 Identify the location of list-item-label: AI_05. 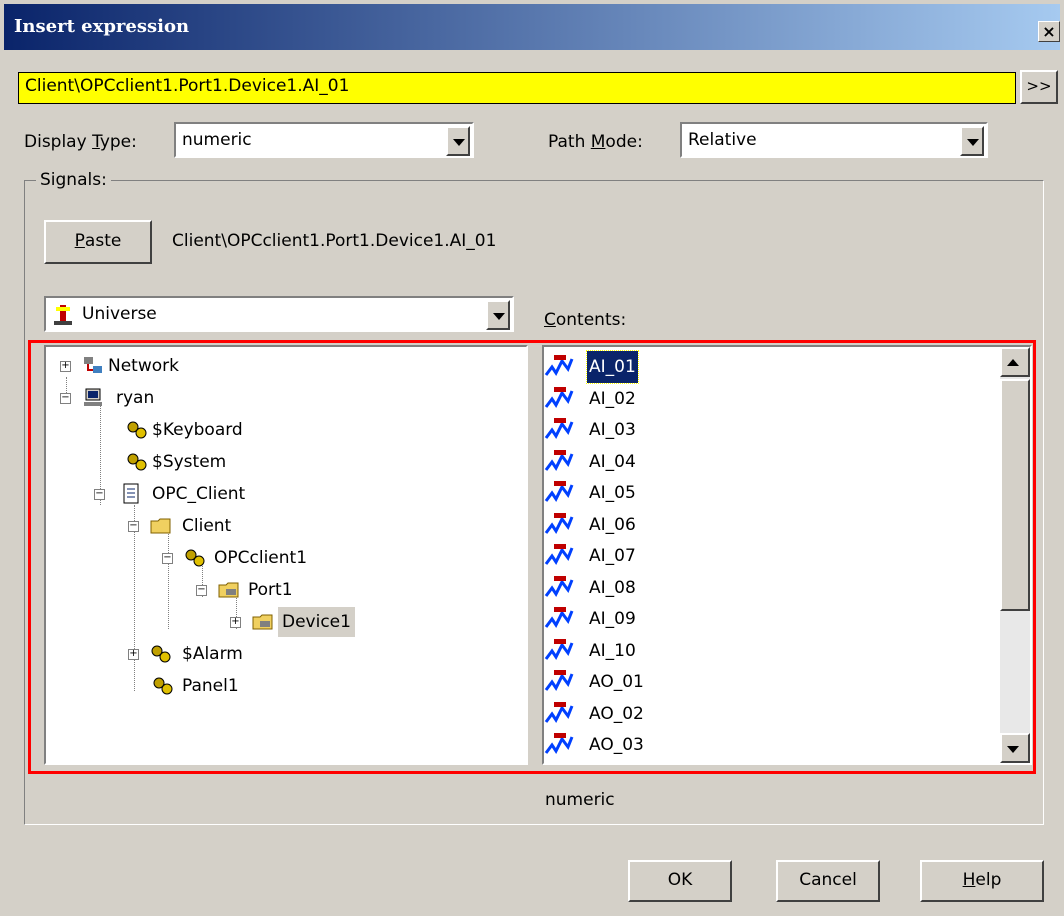
(612, 493).